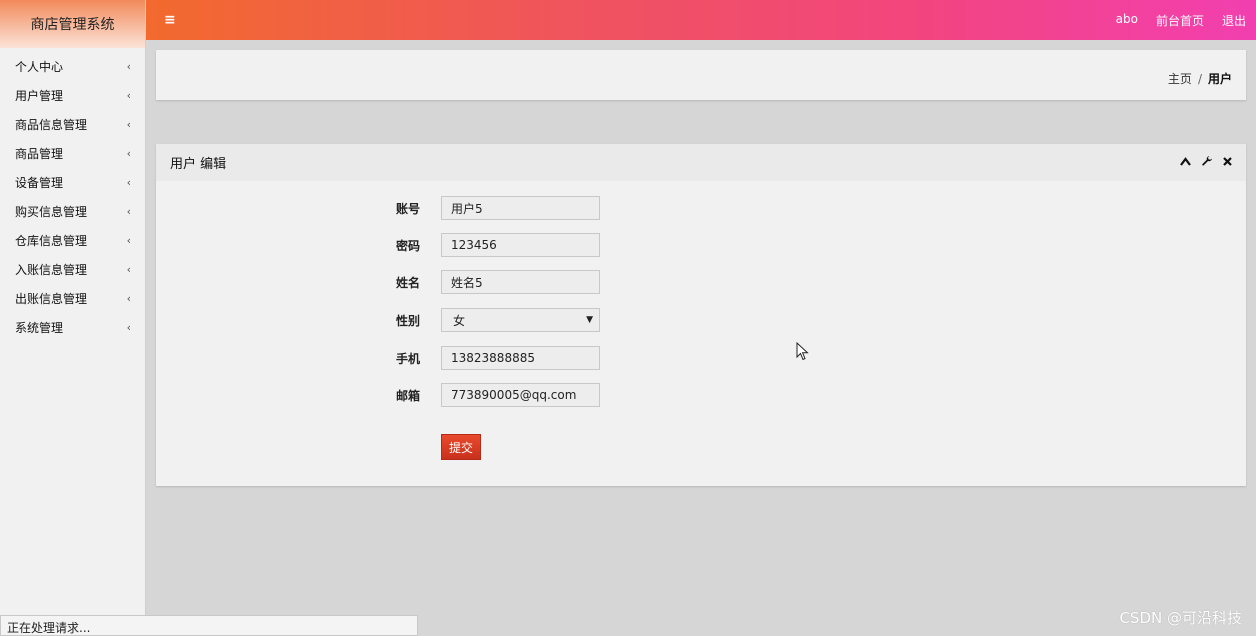  Describe the element at coordinates (520, 395) in the screenshot. I see `email-input: 773890005@qq.com` at that location.